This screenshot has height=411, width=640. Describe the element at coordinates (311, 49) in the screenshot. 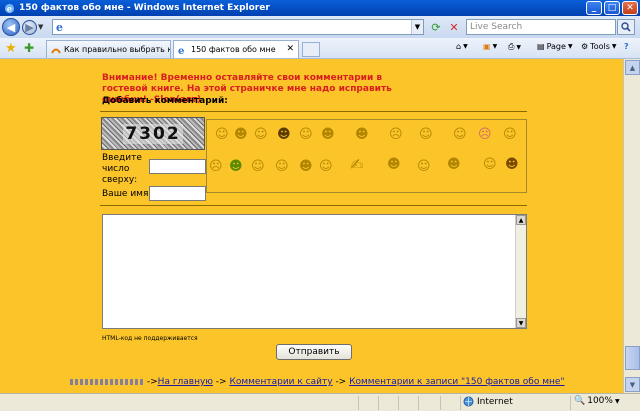

I see `new-tab-button` at that location.